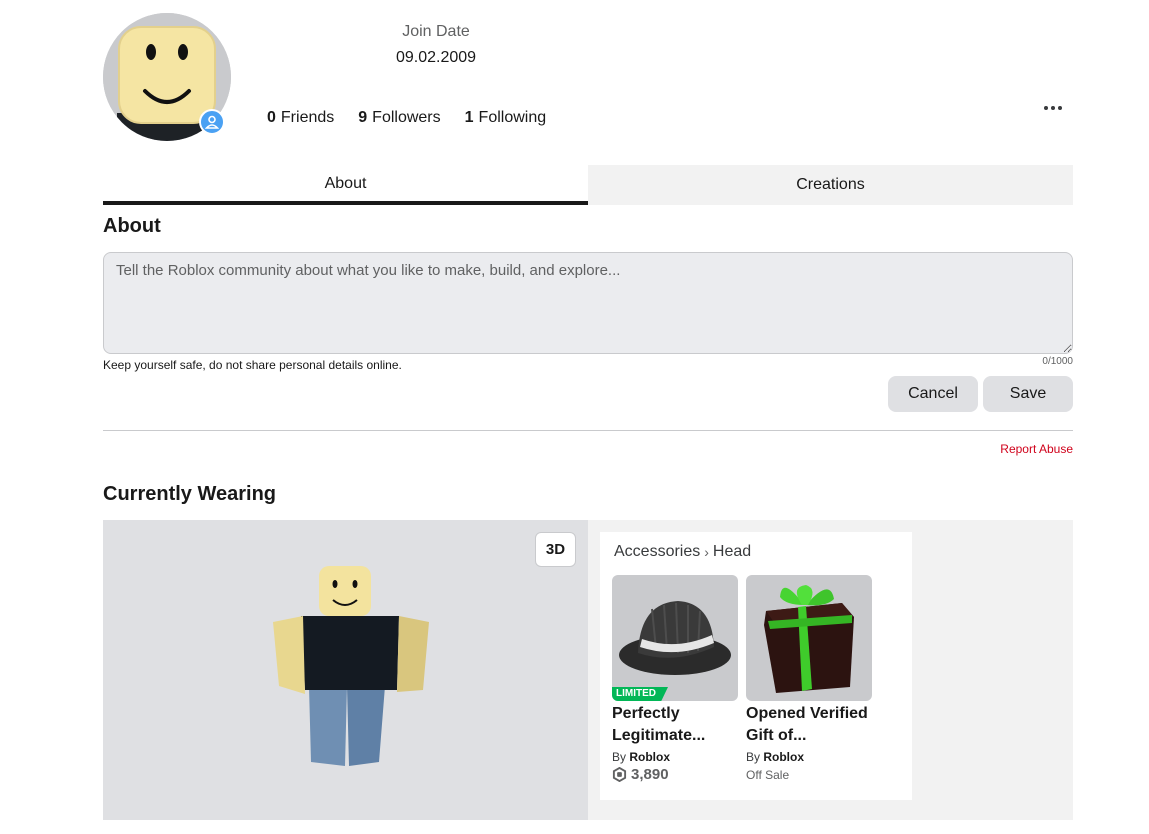 This screenshot has height=834, width=1149. I want to click on report-abuse-link: Report Abuse, so click(1036, 449).